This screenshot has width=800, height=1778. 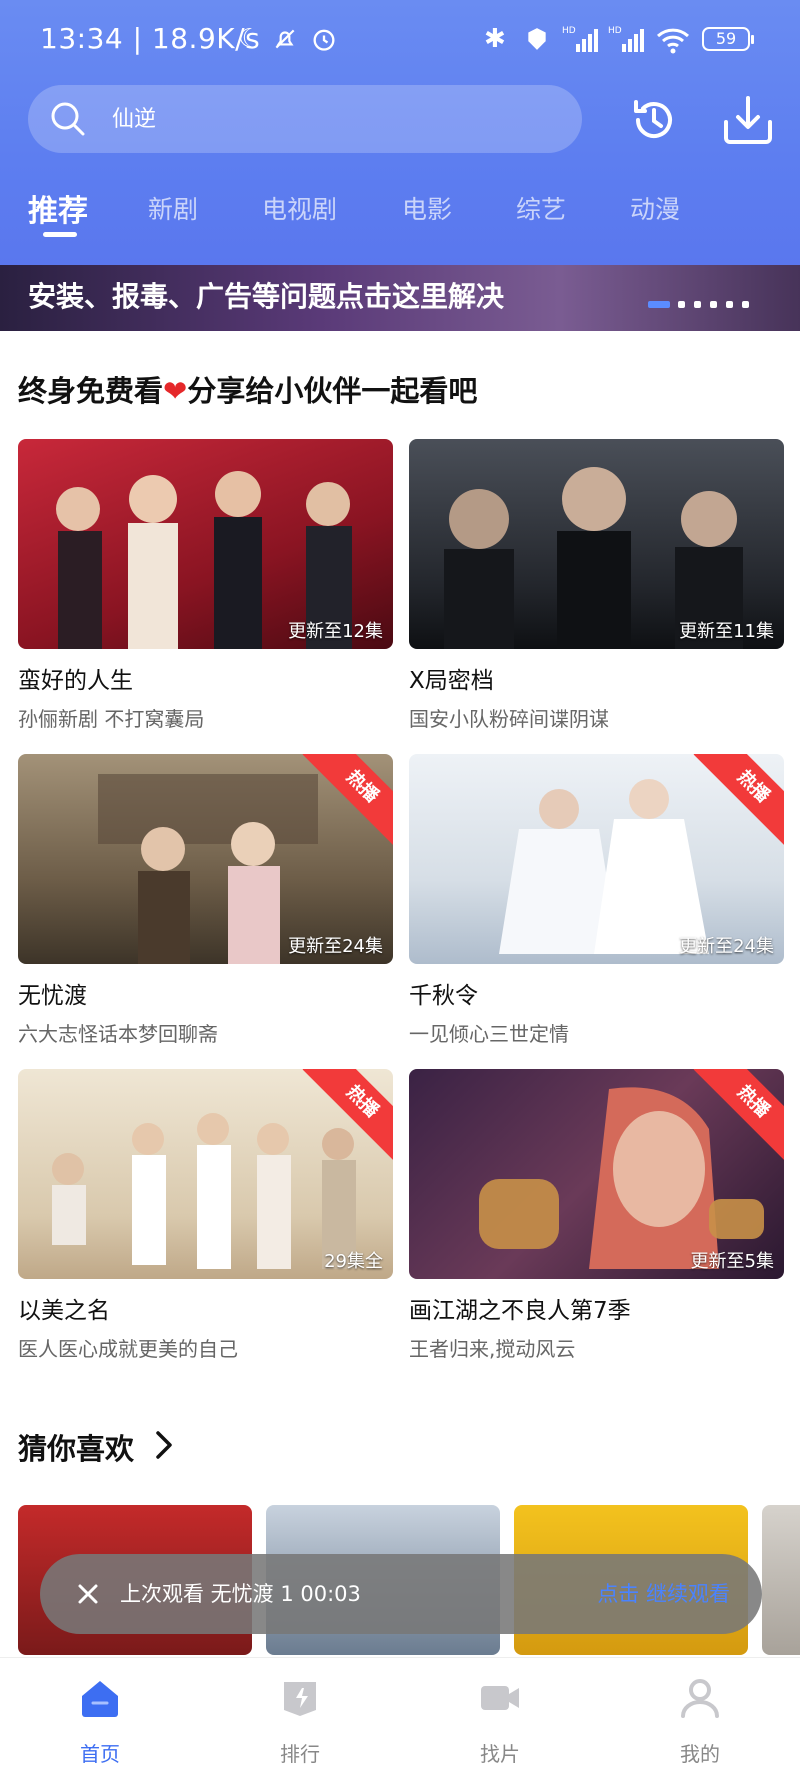 What do you see at coordinates (164, 1445) in the screenshot?
I see `chevron-right-icon` at bounding box center [164, 1445].